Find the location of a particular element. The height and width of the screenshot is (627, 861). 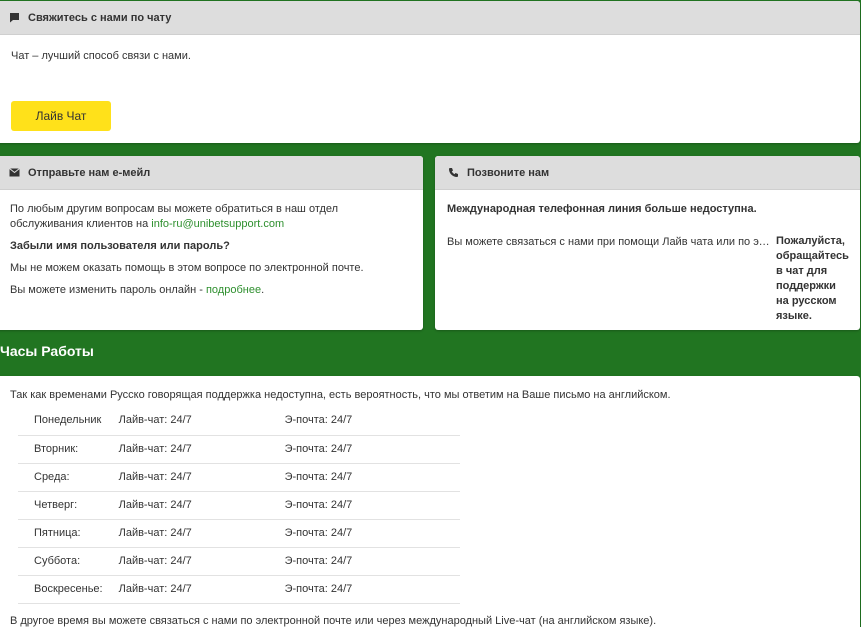

envelope-icon is located at coordinates (14, 173).